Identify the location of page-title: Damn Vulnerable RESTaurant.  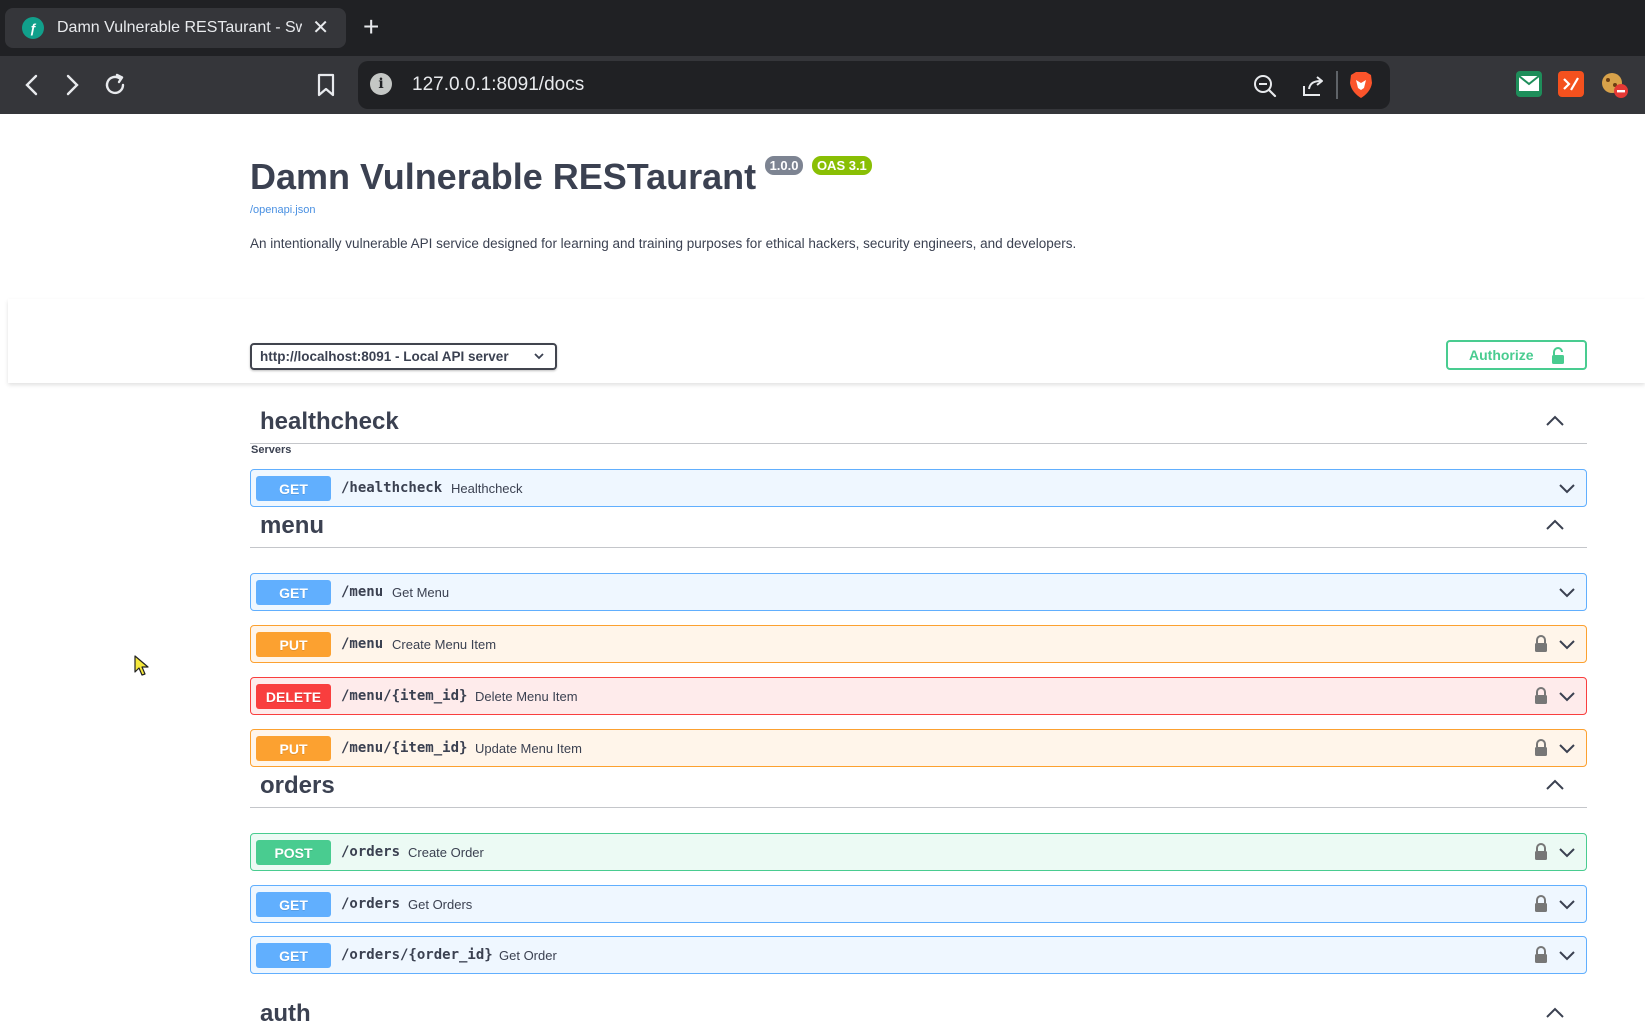
(503, 176).